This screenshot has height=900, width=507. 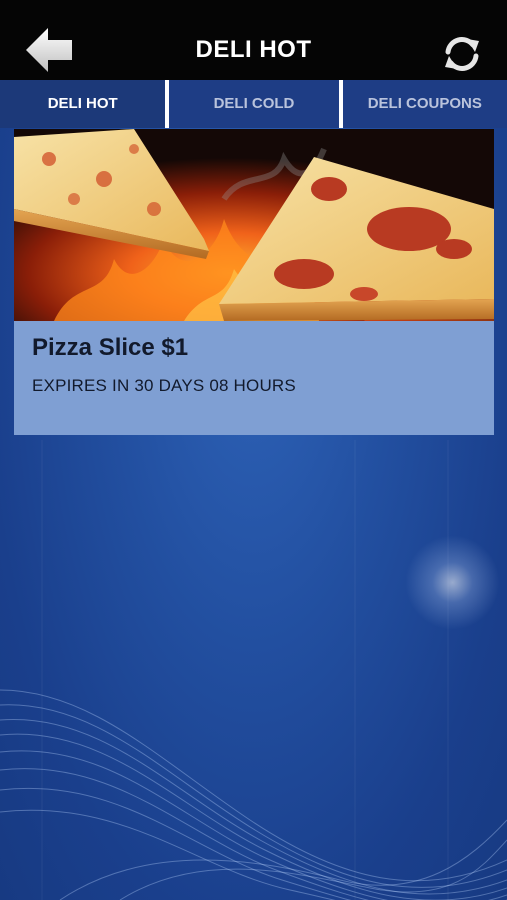 I want to click on offer-expiry: EXPIRES IN 30 DAYS 08 HOURS, so click(x=164, y=385).